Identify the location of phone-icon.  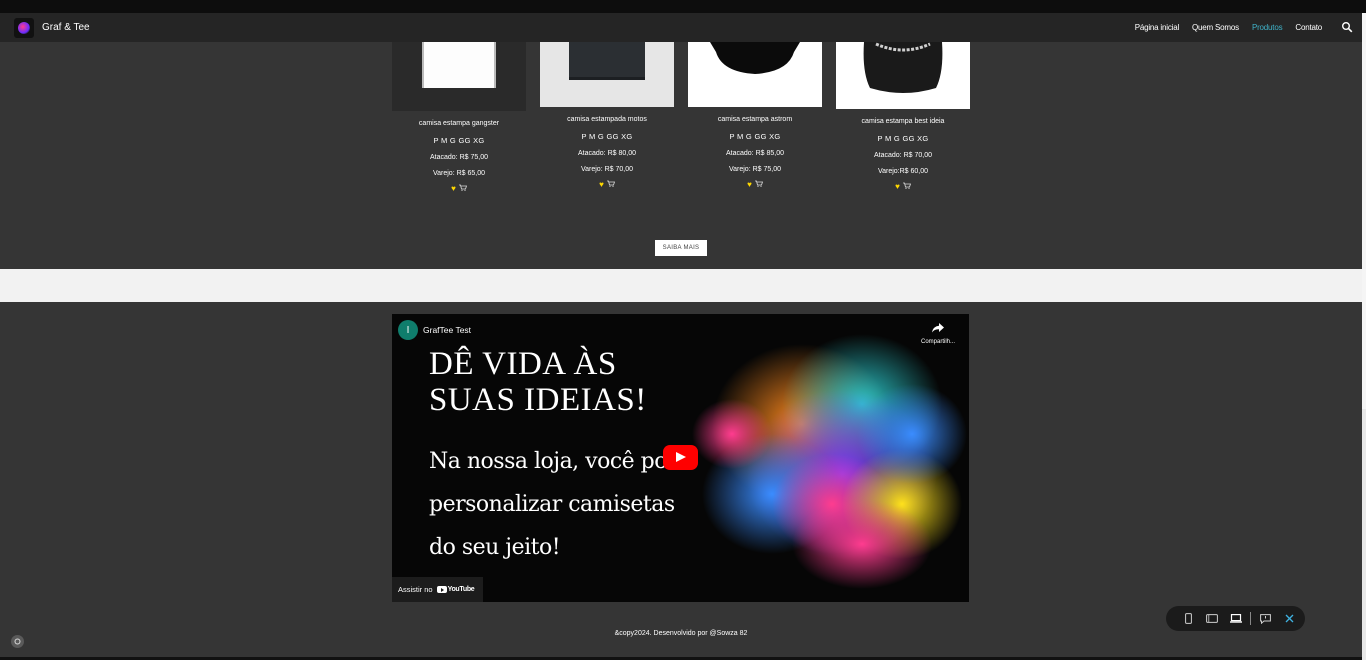
(1188, 618).